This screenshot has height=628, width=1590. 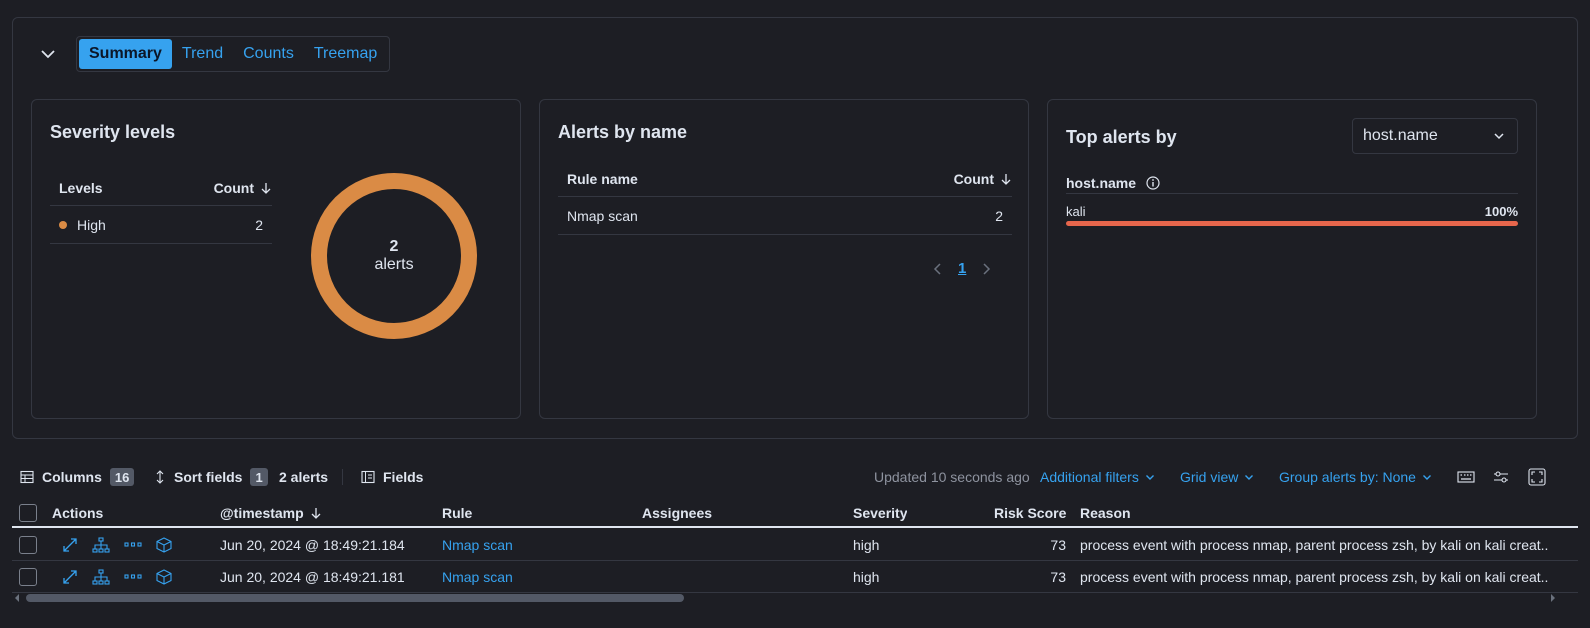 I want to click on grid-view-button: Grid view, so click(x=1217, y=477).